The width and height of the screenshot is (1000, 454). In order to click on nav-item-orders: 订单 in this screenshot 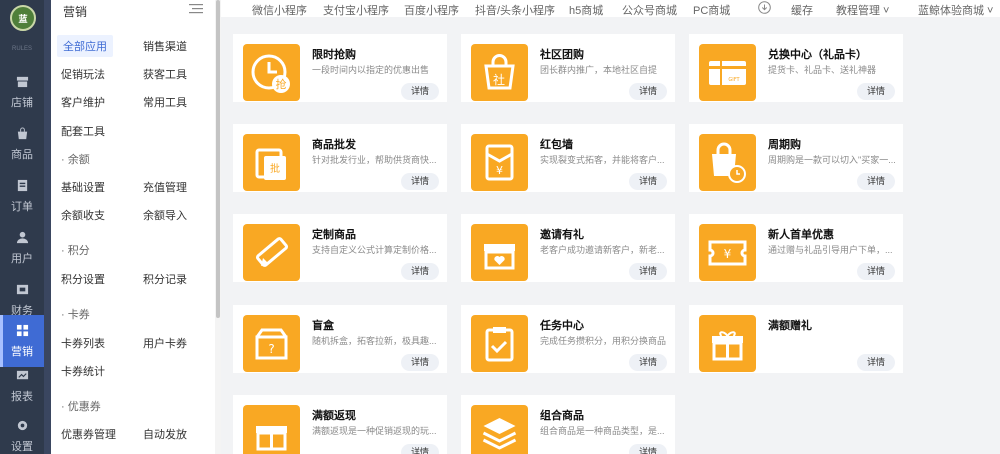, I will do `click(22, 196)`.